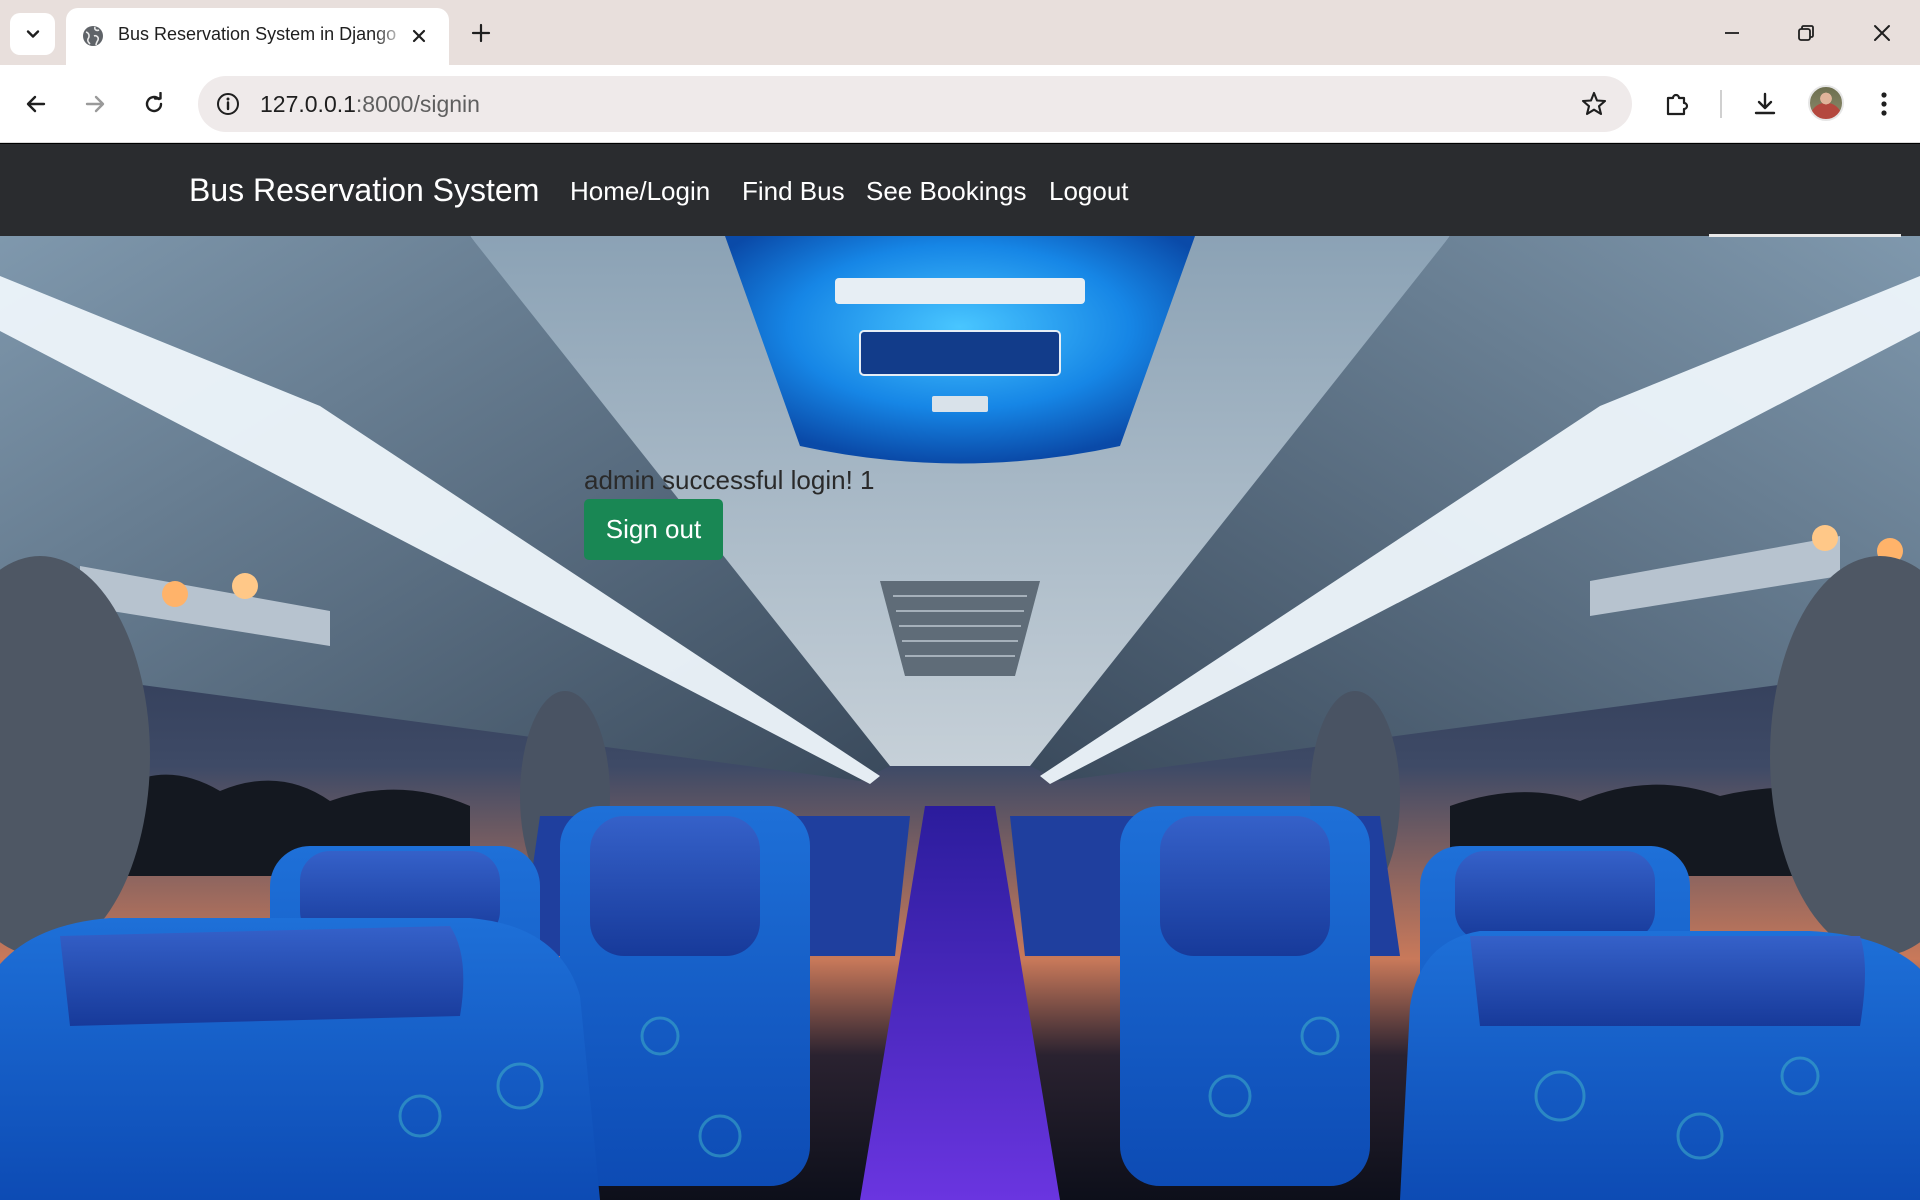  I want to click on browser-tabstrip: Bus Reservation System in Django, so click(960, 32).